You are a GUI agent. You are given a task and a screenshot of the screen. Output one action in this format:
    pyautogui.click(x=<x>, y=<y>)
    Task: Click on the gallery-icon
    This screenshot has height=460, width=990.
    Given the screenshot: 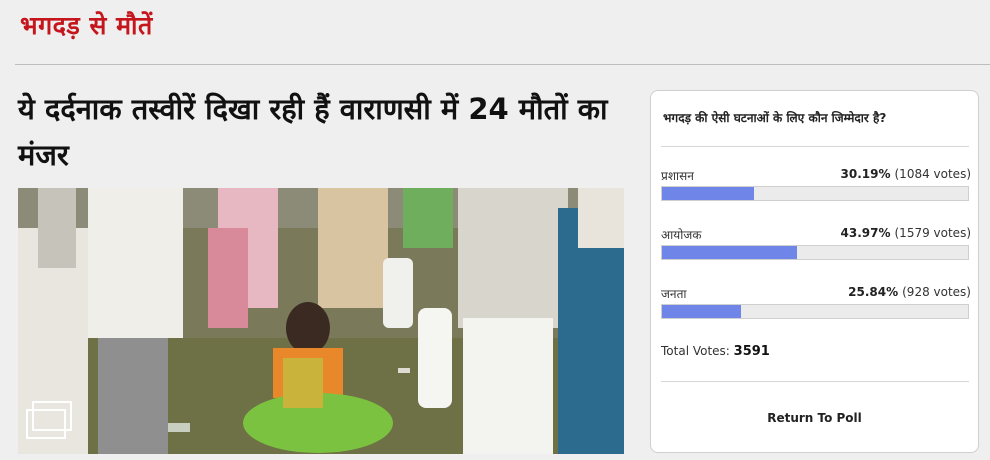 What is the action you would take?
    pyautogui.click(x=49, y=420)
    